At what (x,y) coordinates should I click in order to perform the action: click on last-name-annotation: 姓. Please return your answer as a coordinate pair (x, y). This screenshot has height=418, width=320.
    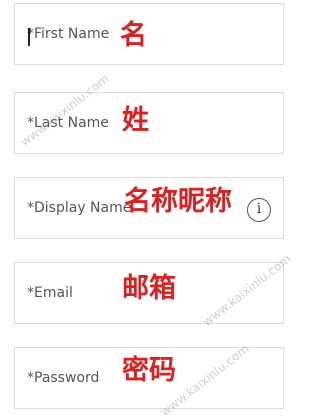
    Looking at the image, I should click on (135, 120).